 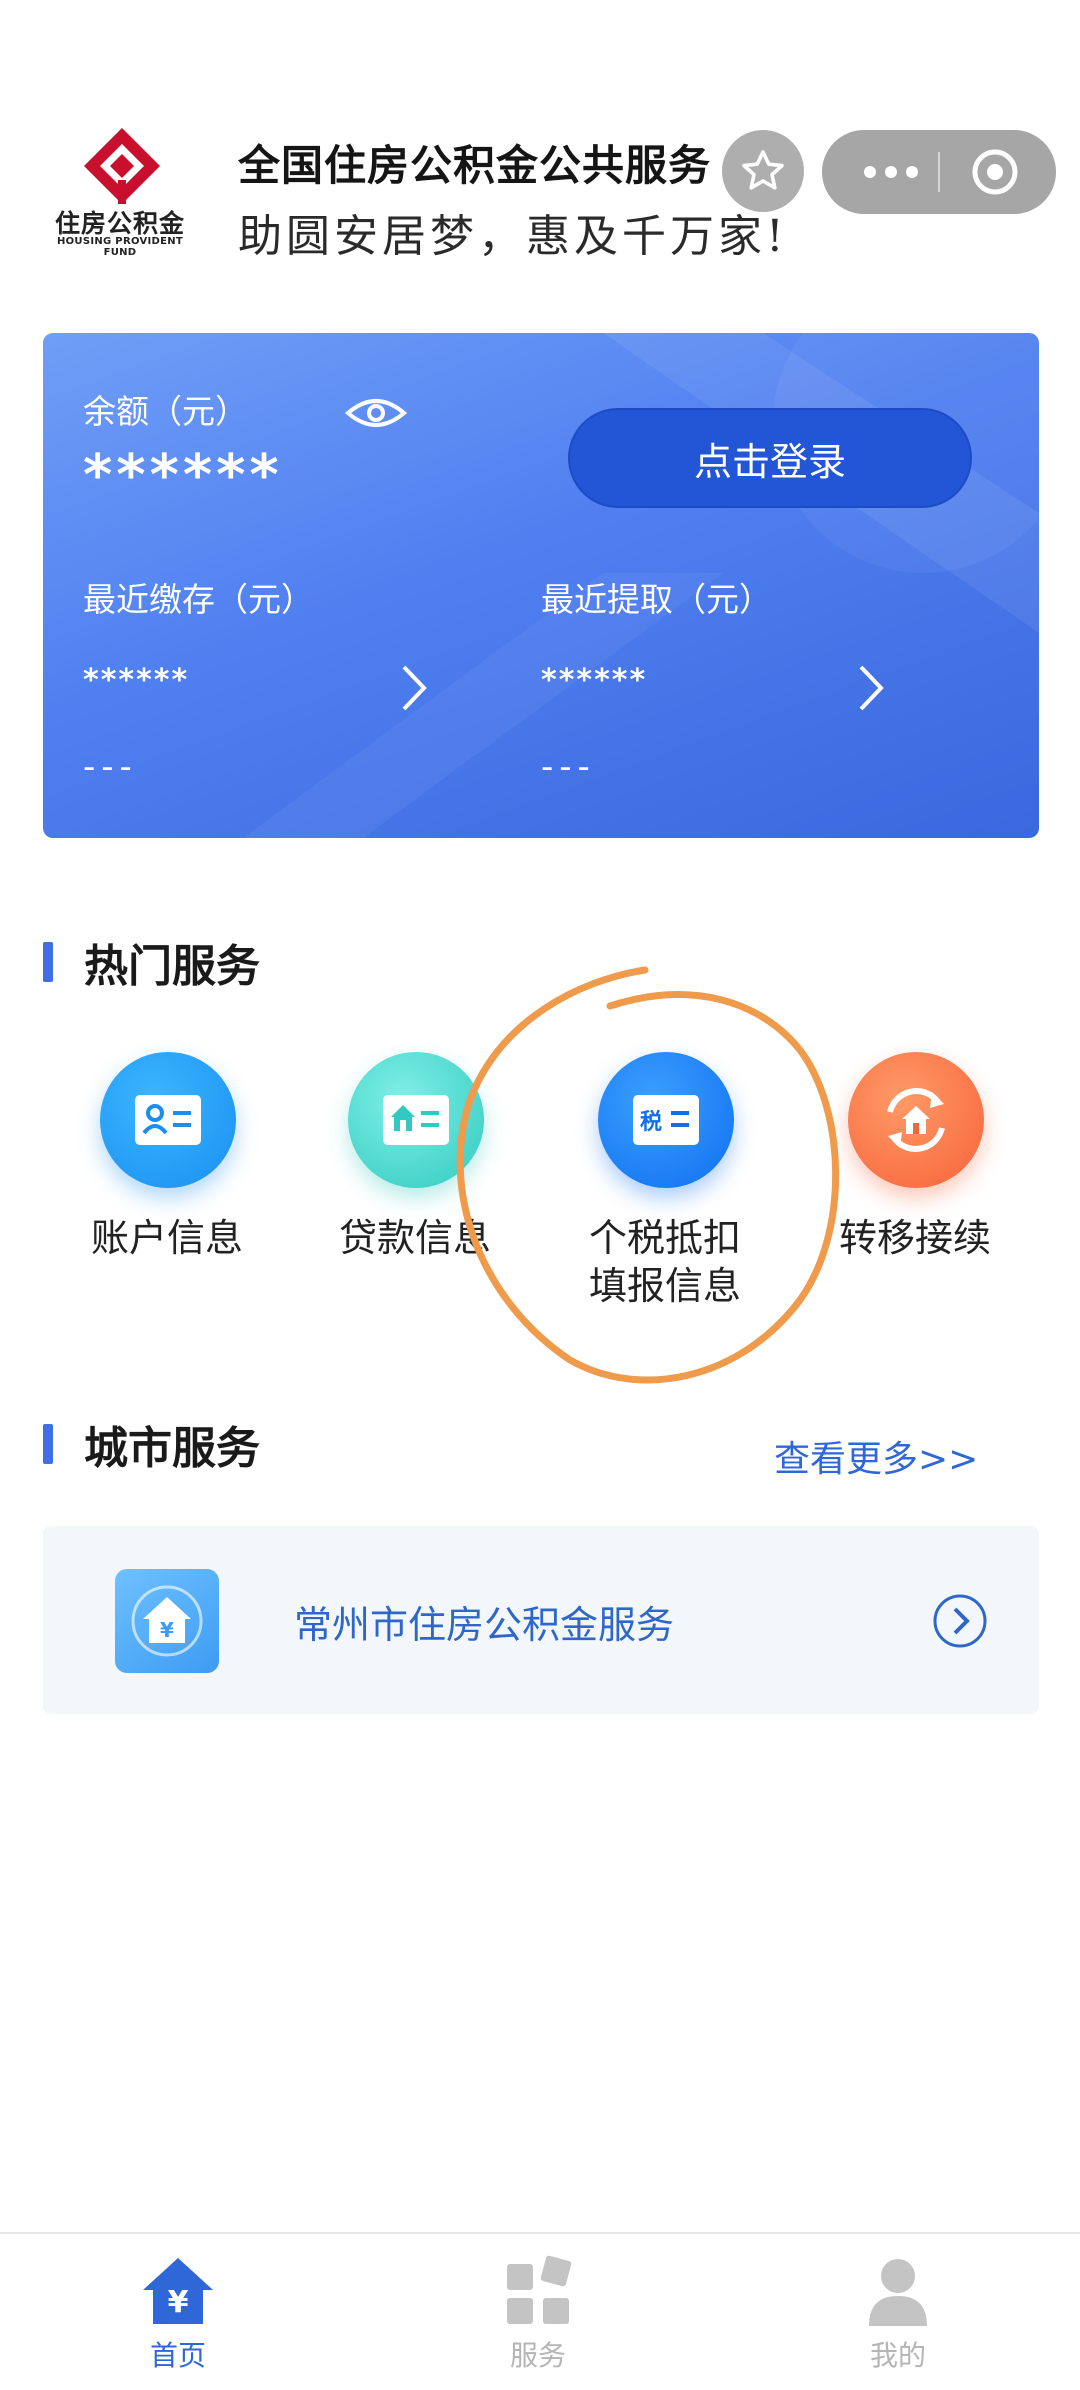 I want to click on svg-text: 税, so click(x=651, y=1122).